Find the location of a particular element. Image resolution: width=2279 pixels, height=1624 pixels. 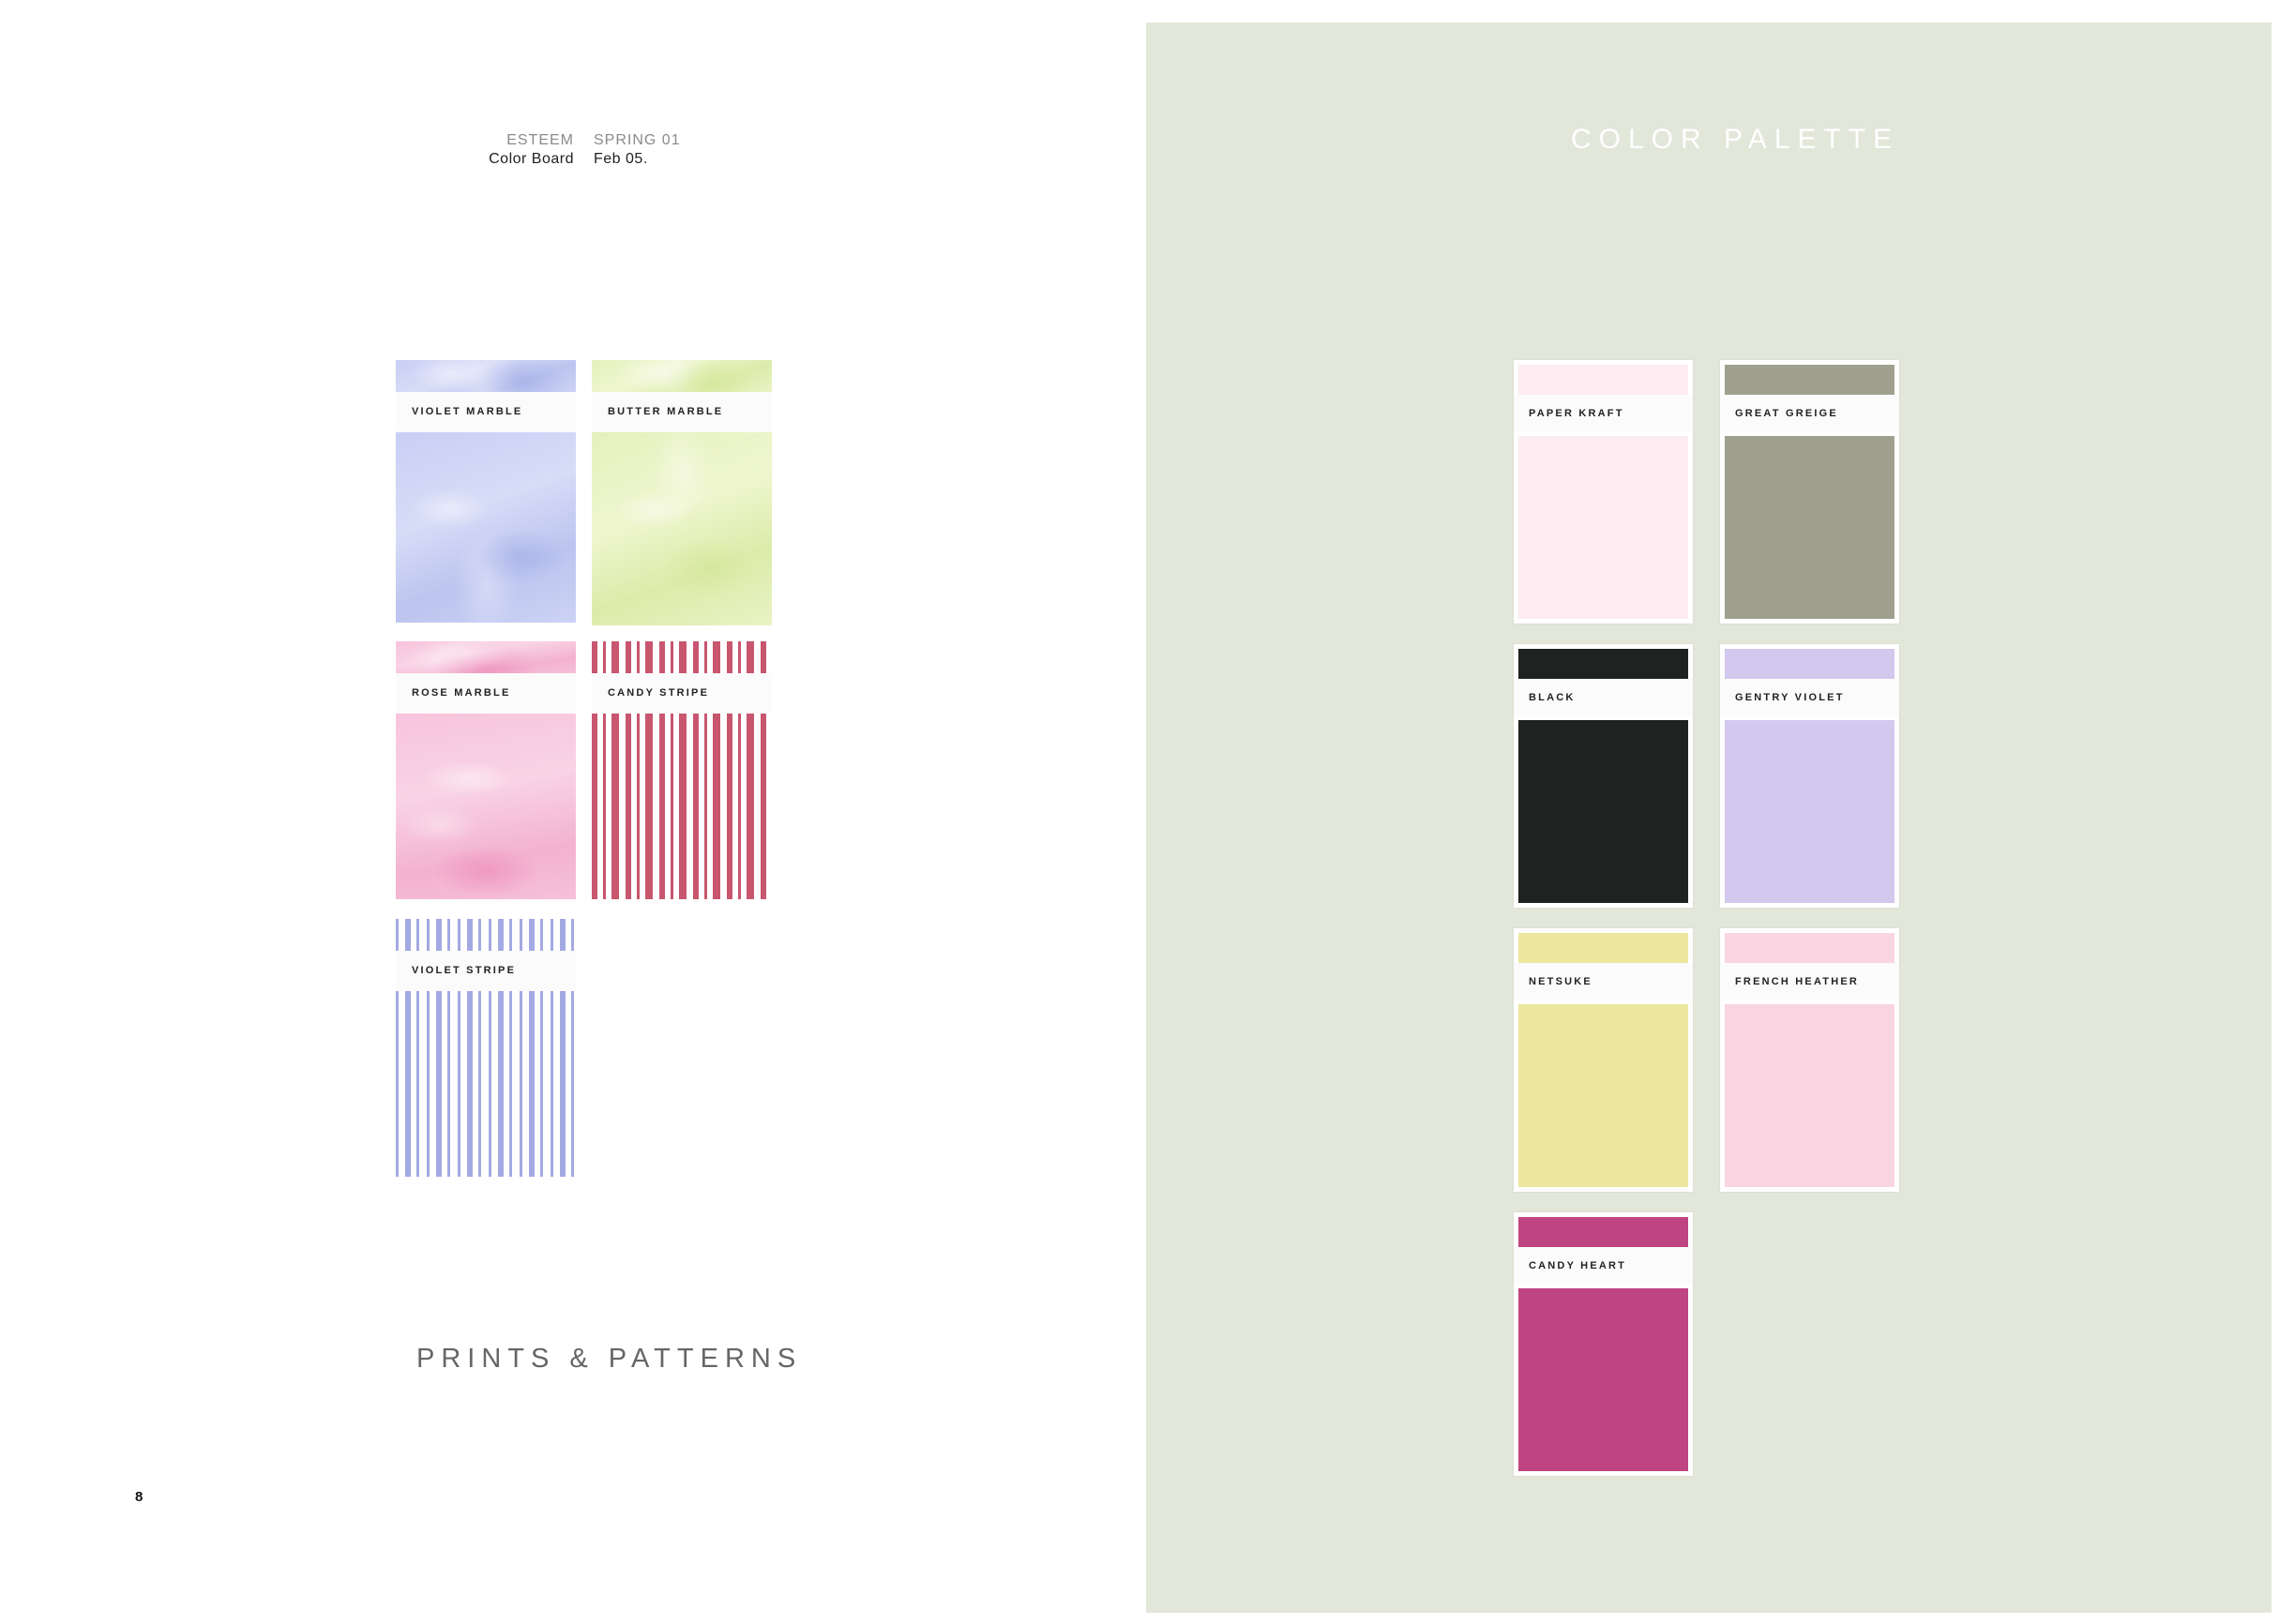

date-label: Feb 05. is located at coordinates (621, 159).